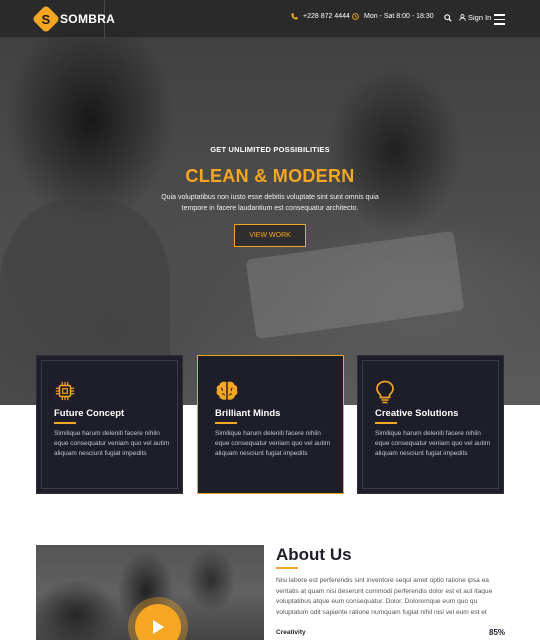  Describe the element at coordinates (158, 627) in the screenshot. I see `play-icon` at that location.